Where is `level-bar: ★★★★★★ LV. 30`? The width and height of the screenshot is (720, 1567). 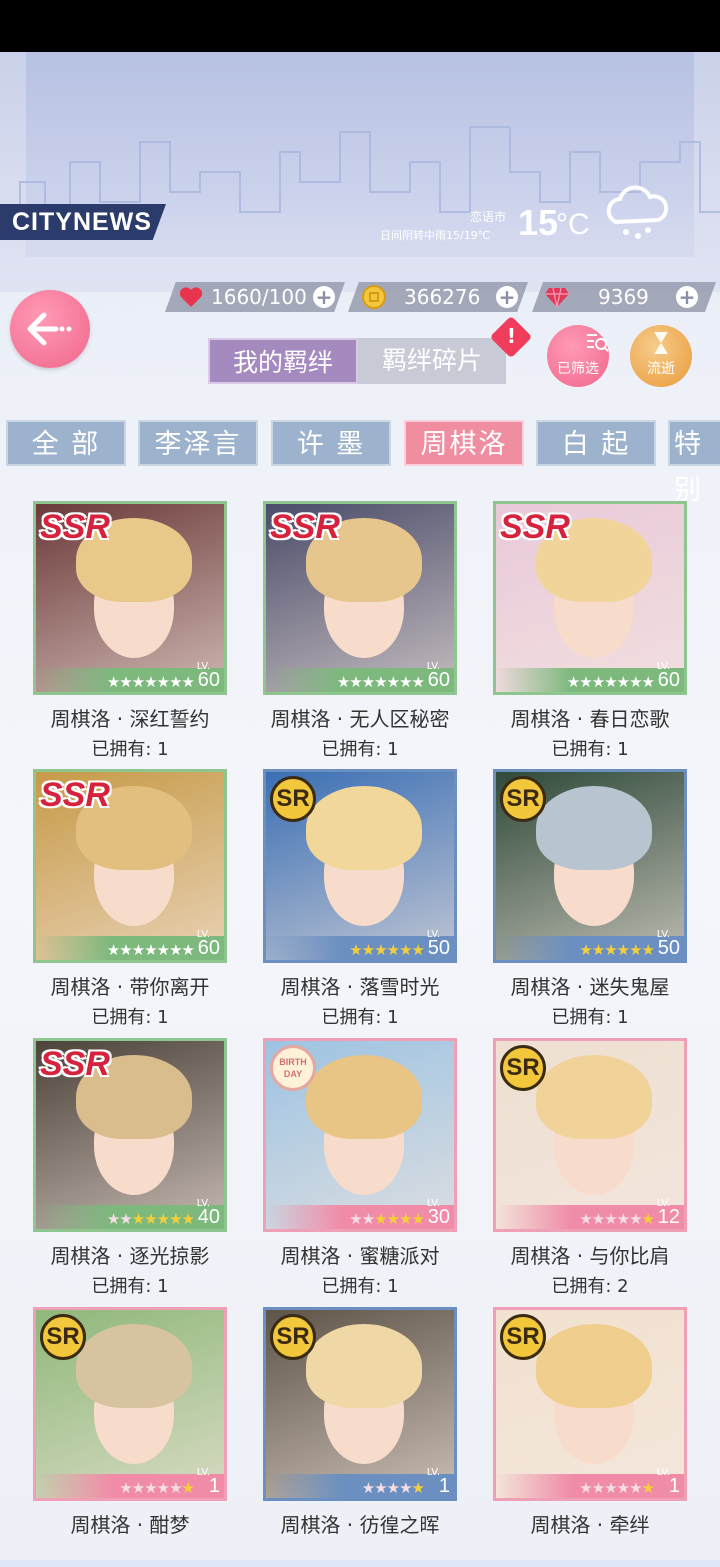 level-bar: ★★★★★★ LV. 30 is located at coordinates (360, 1213).